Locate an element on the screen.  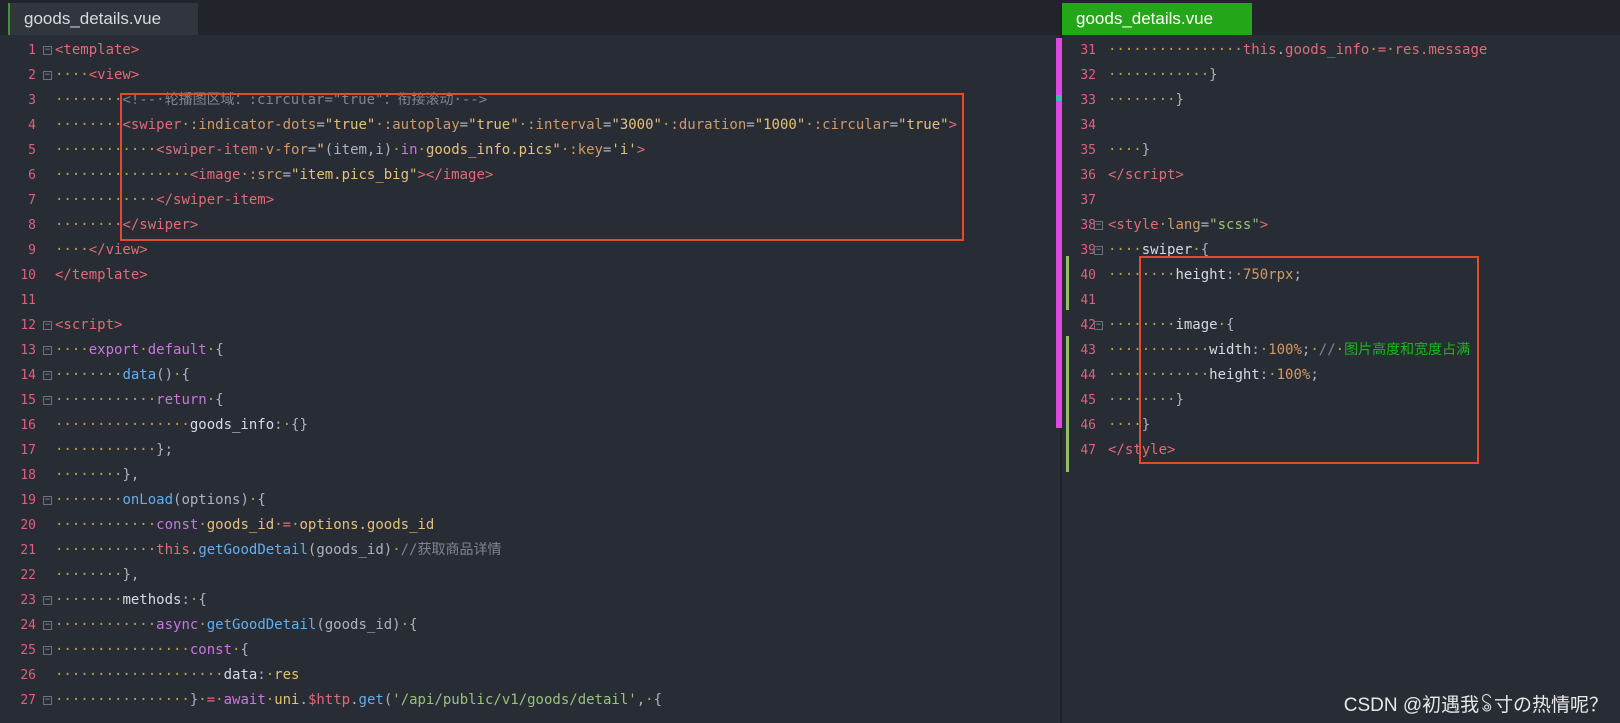
line-number: 34 is located at coordinates (1088, 125).